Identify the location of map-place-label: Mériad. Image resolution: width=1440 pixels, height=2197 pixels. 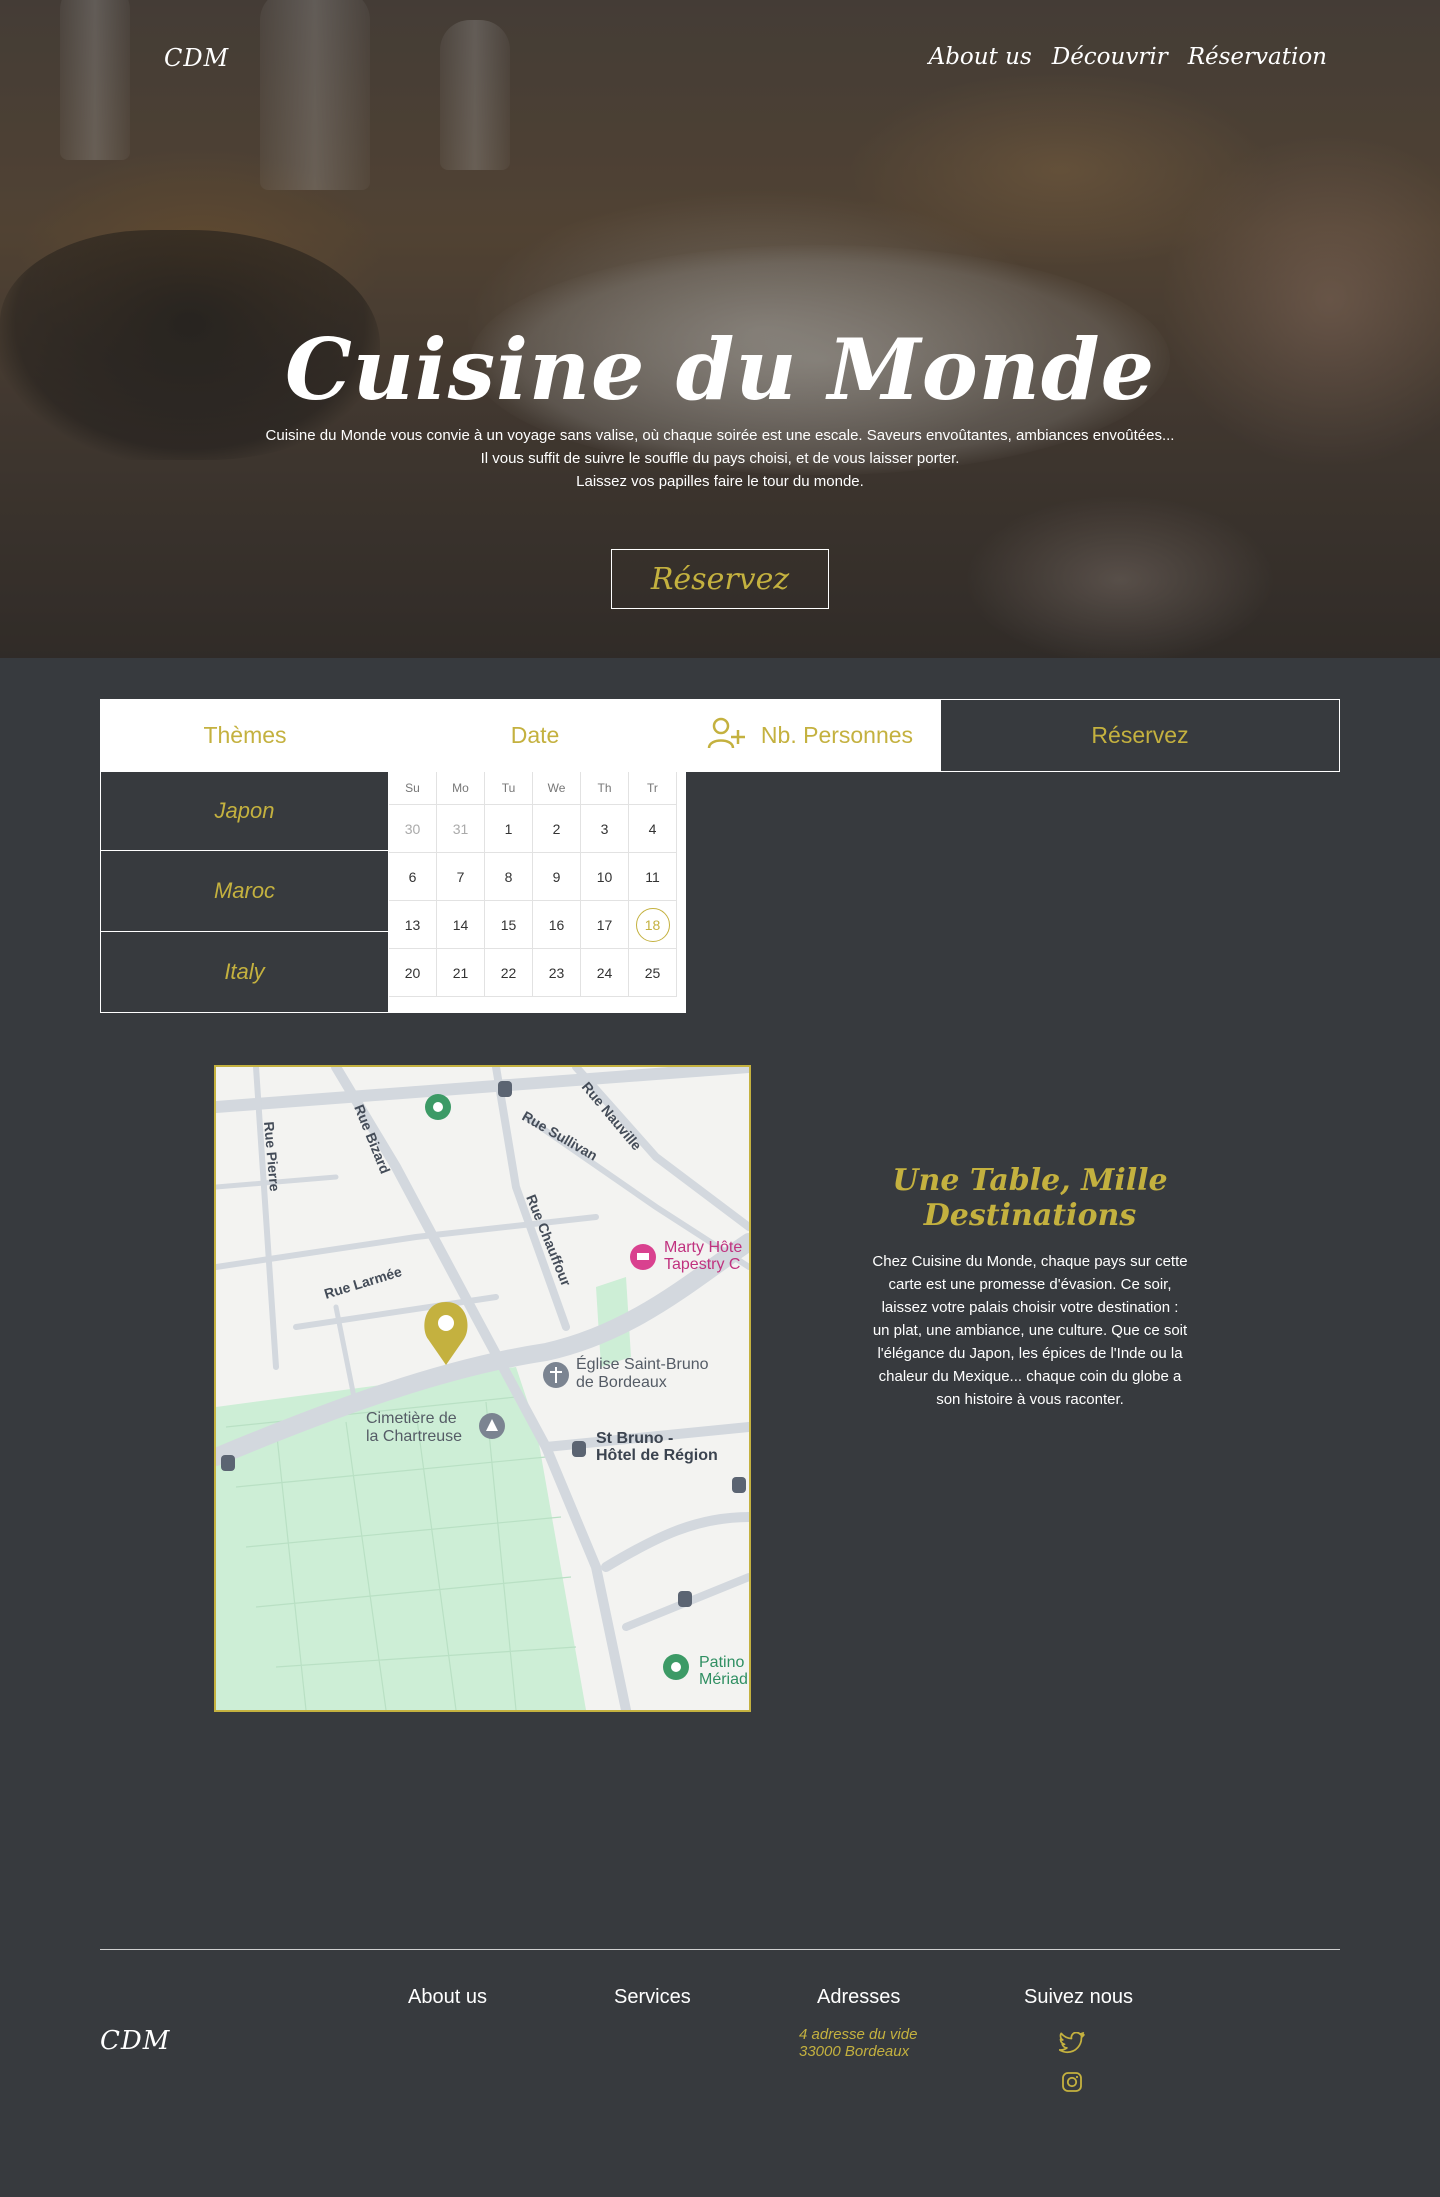
(723, 1679).